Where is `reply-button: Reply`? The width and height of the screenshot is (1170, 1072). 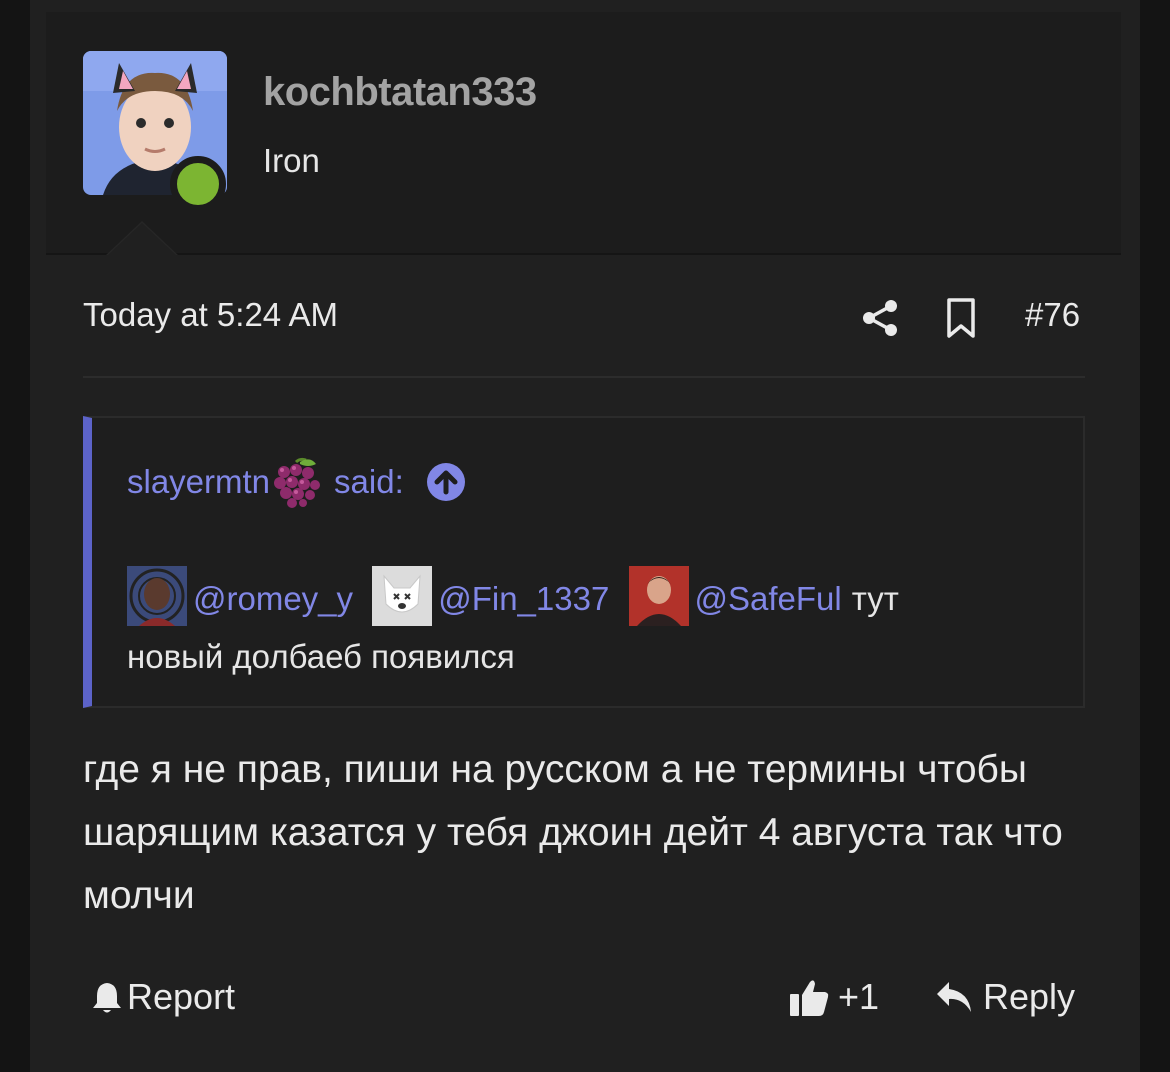
reply-button: Reply is located at coordinates (1005, 997).